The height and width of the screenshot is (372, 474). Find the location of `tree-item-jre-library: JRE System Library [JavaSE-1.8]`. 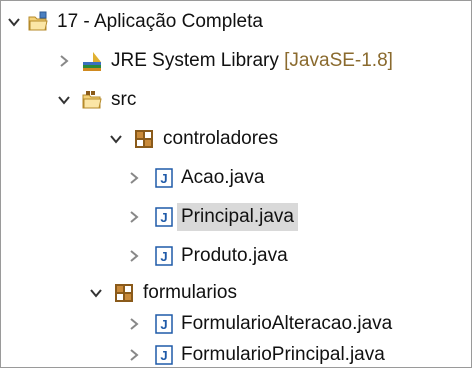

tree-item-jre-library: JRE System Library [JavaSE-1.8] is located at coordinates (237, 61).